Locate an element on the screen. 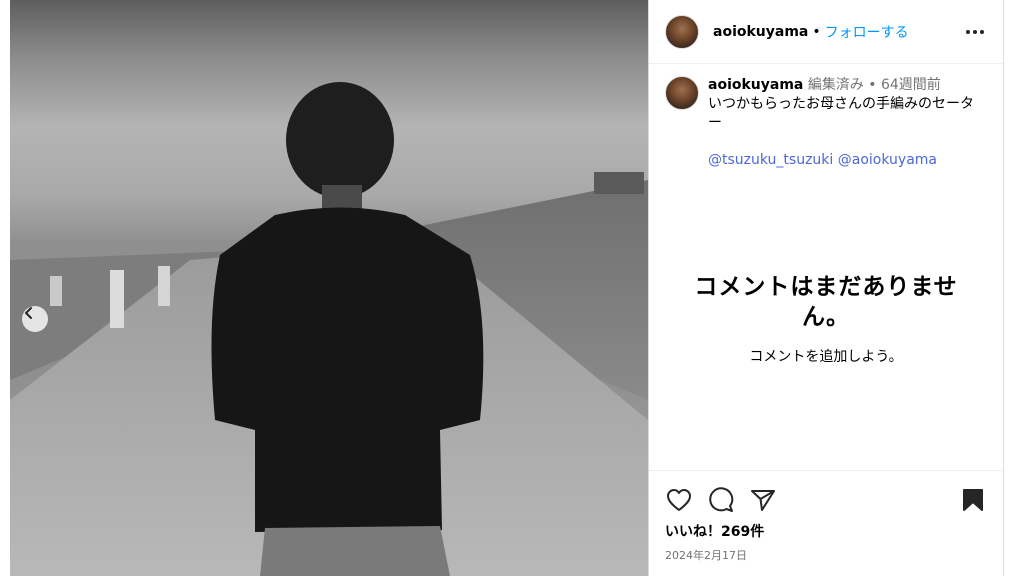  avatar is located at coordinates (682, 31).